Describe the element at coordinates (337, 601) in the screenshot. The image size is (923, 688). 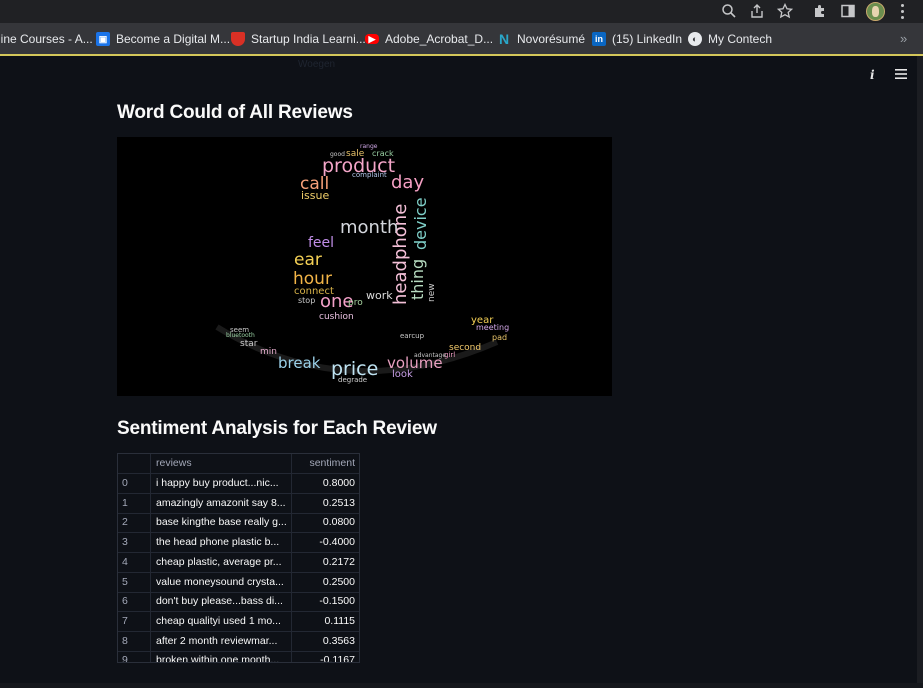
I see `sentiment-cell: -0.1500` at that location.